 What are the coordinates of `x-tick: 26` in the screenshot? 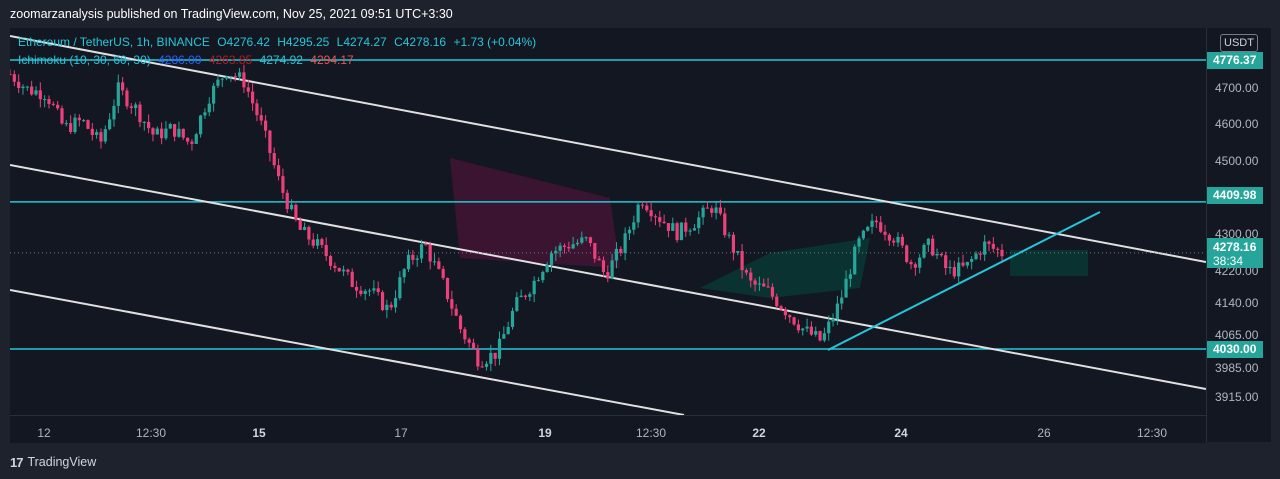 It's located at (1044, 433).